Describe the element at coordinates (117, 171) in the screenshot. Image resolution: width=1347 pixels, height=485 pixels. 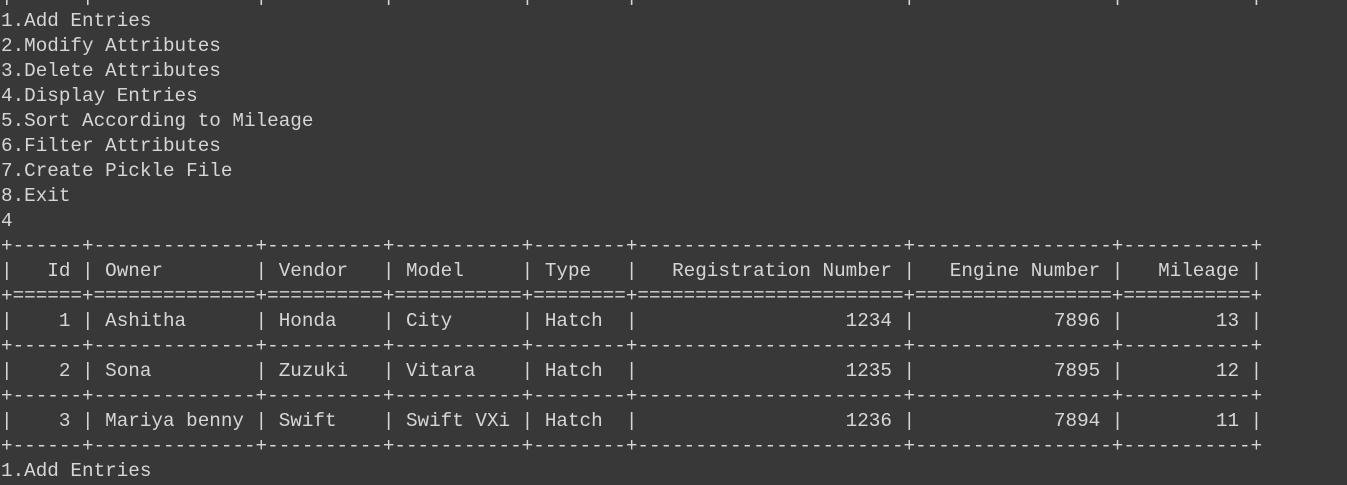
I see `menu-item-pickle: 7.Create Pickle File` at that location.